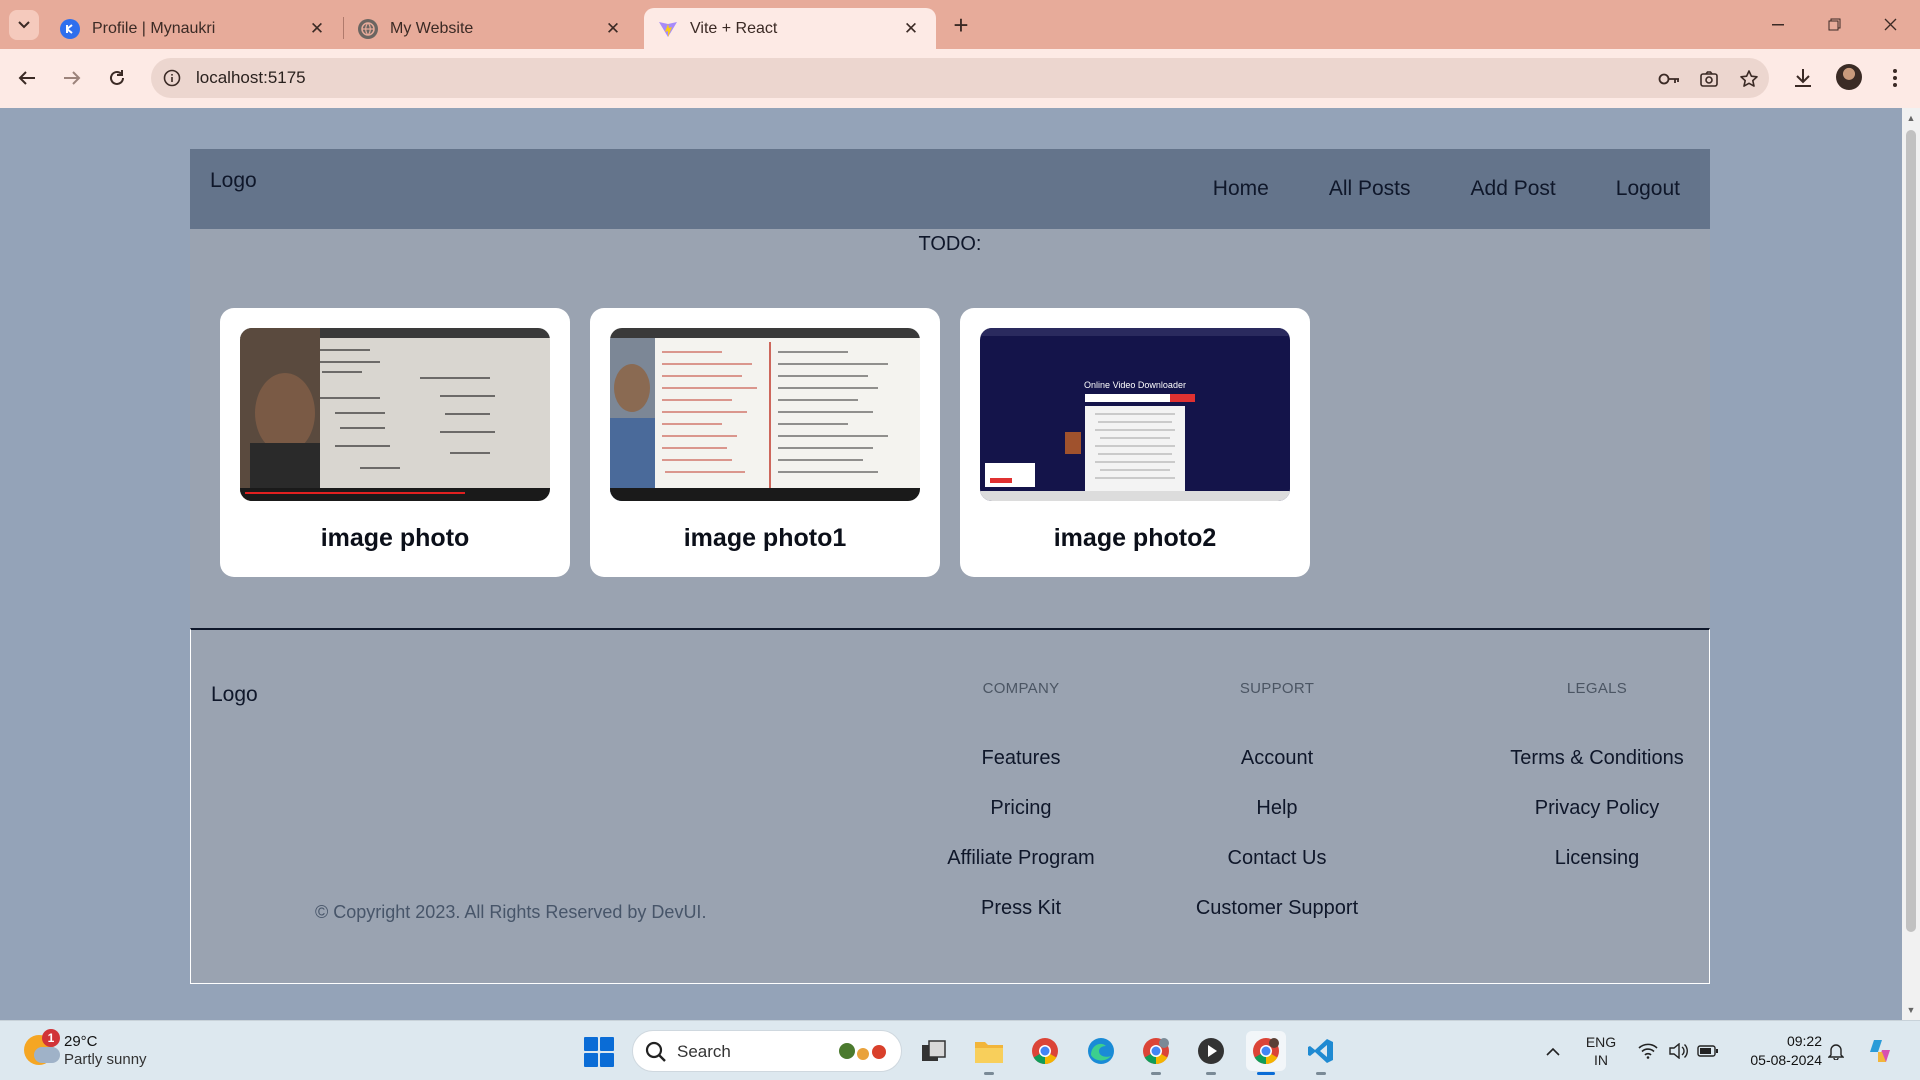 The height and width of the screenshot is (1080, 1920). What do you see at coordinates (1911, 1010) in the screenshot?
I see `scroll-down-icon: ▼` at bounding box center [1911, 1010].